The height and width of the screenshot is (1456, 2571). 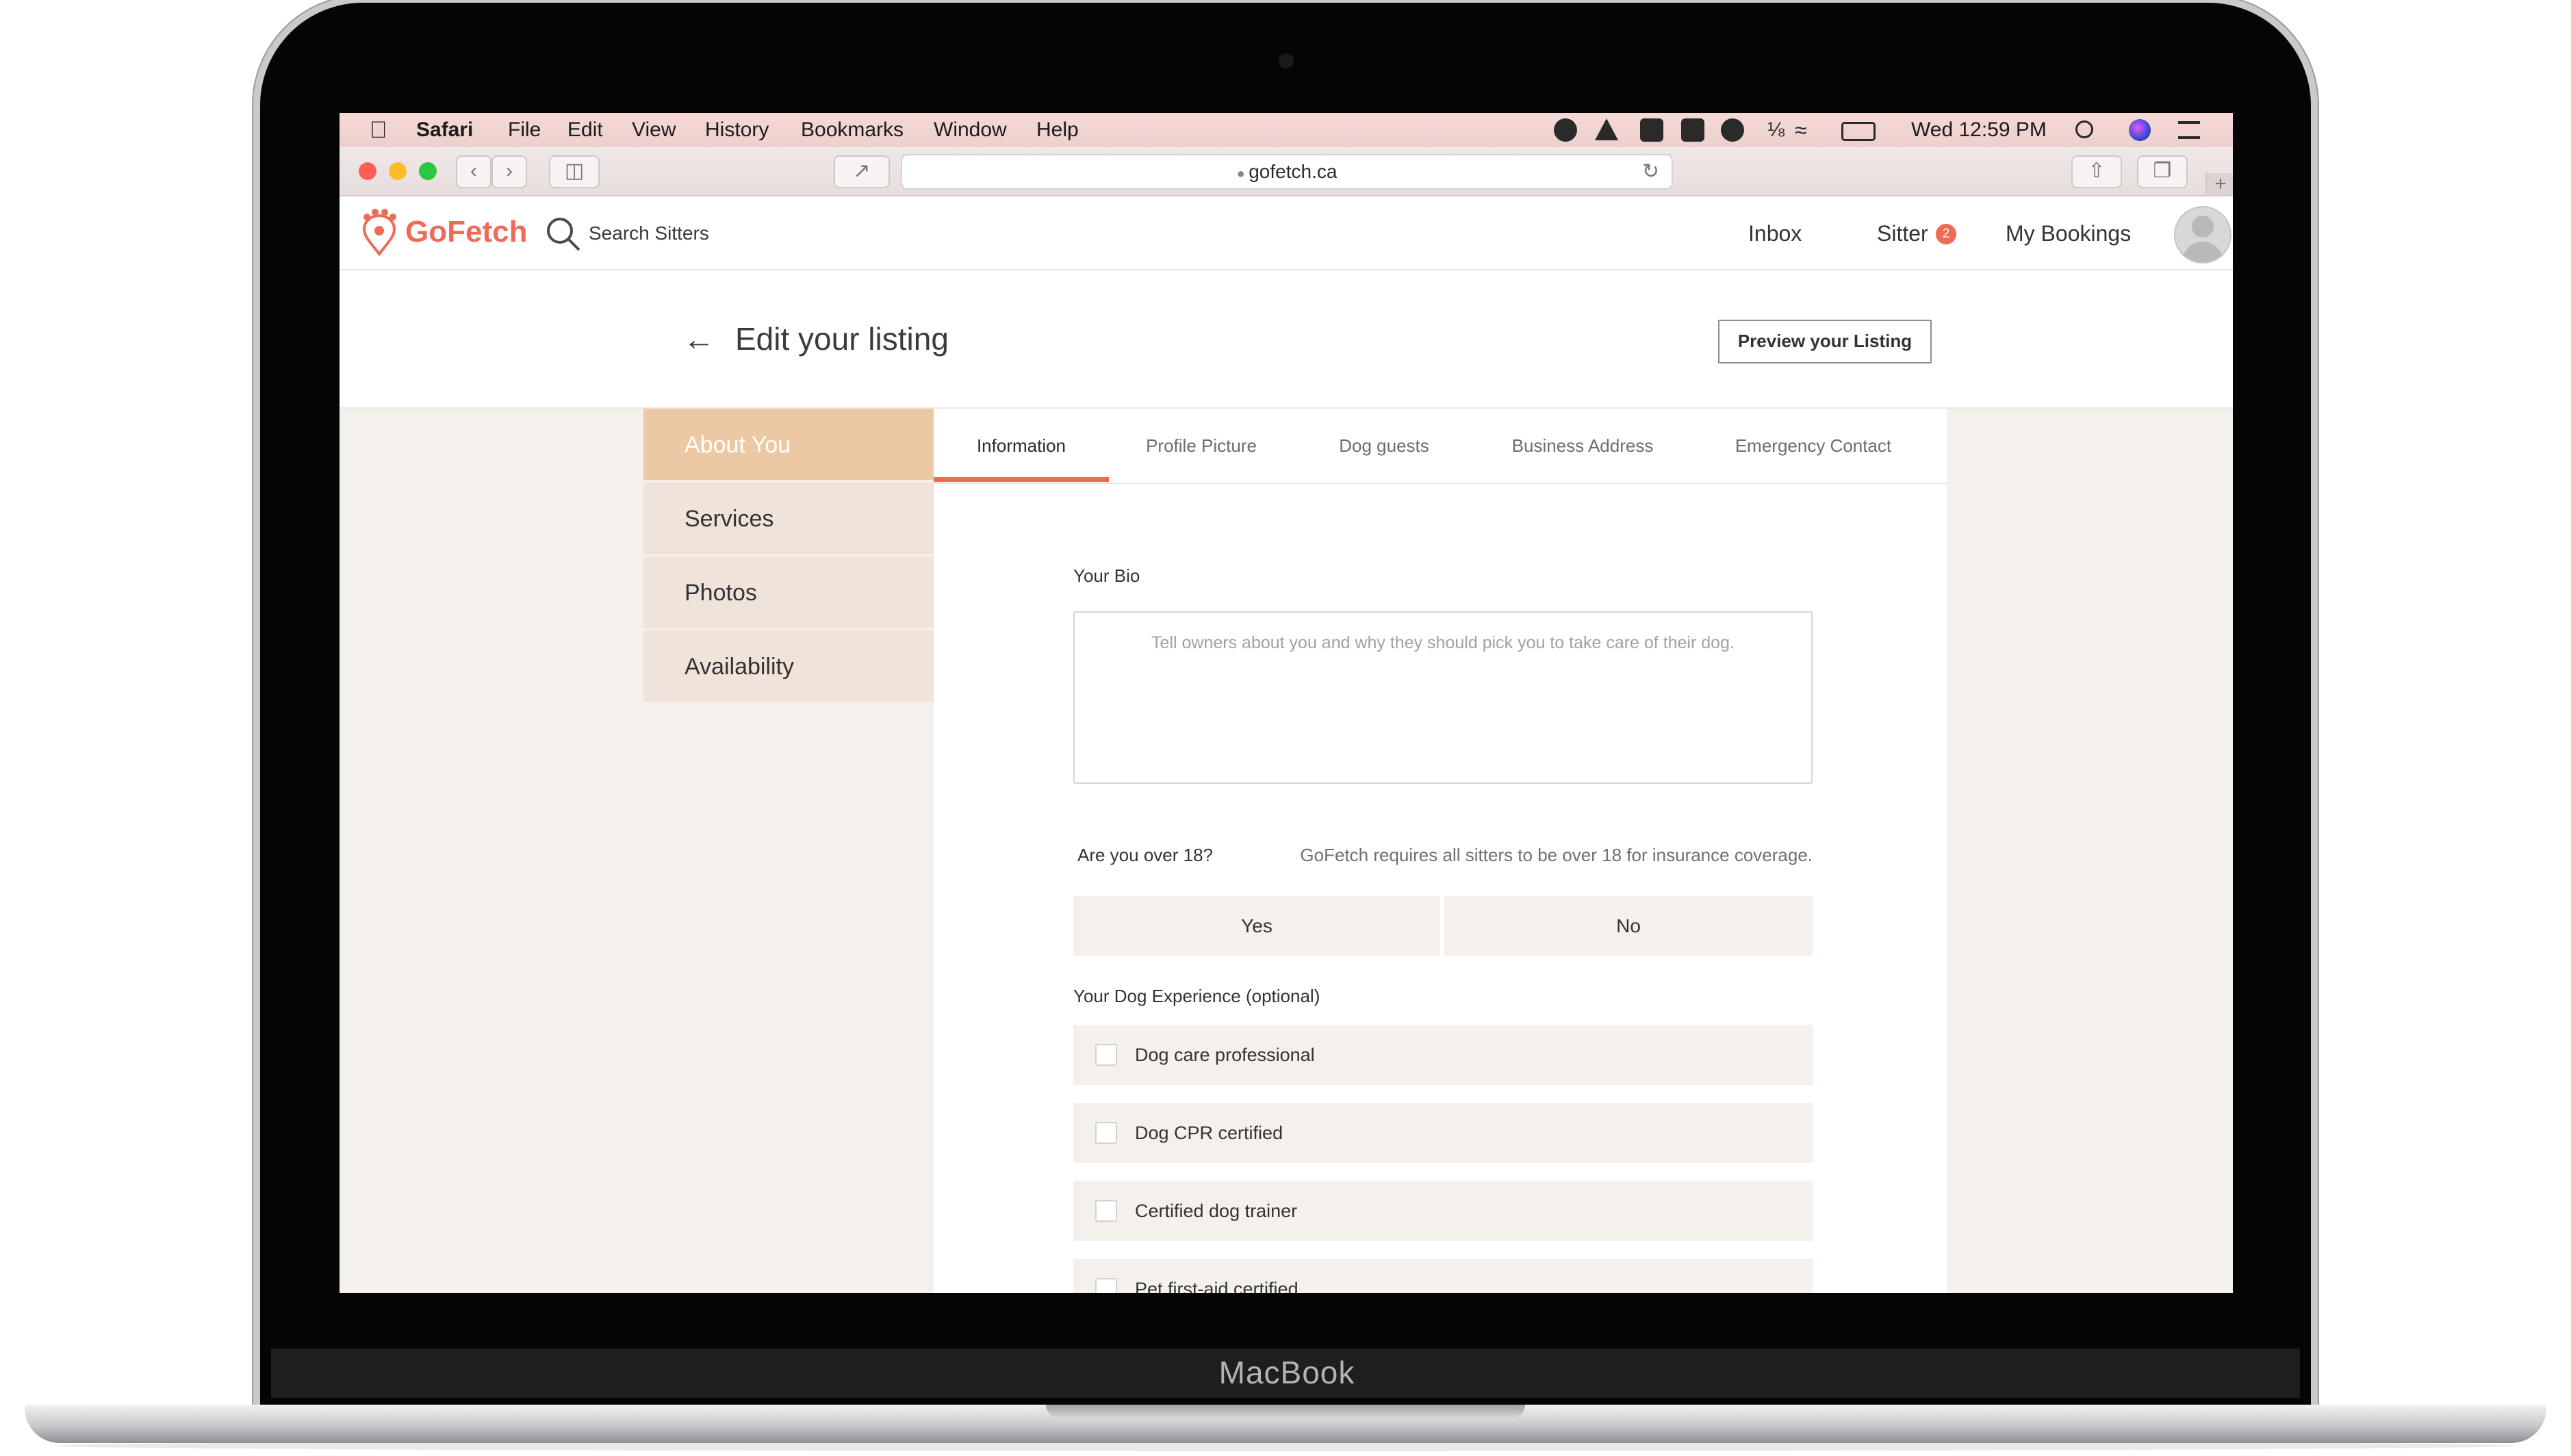 What do you see at coordinates (789, 445) in the screenshot?
I see `sidebar-item-about-you: About You` at bounding box center [789, 445].